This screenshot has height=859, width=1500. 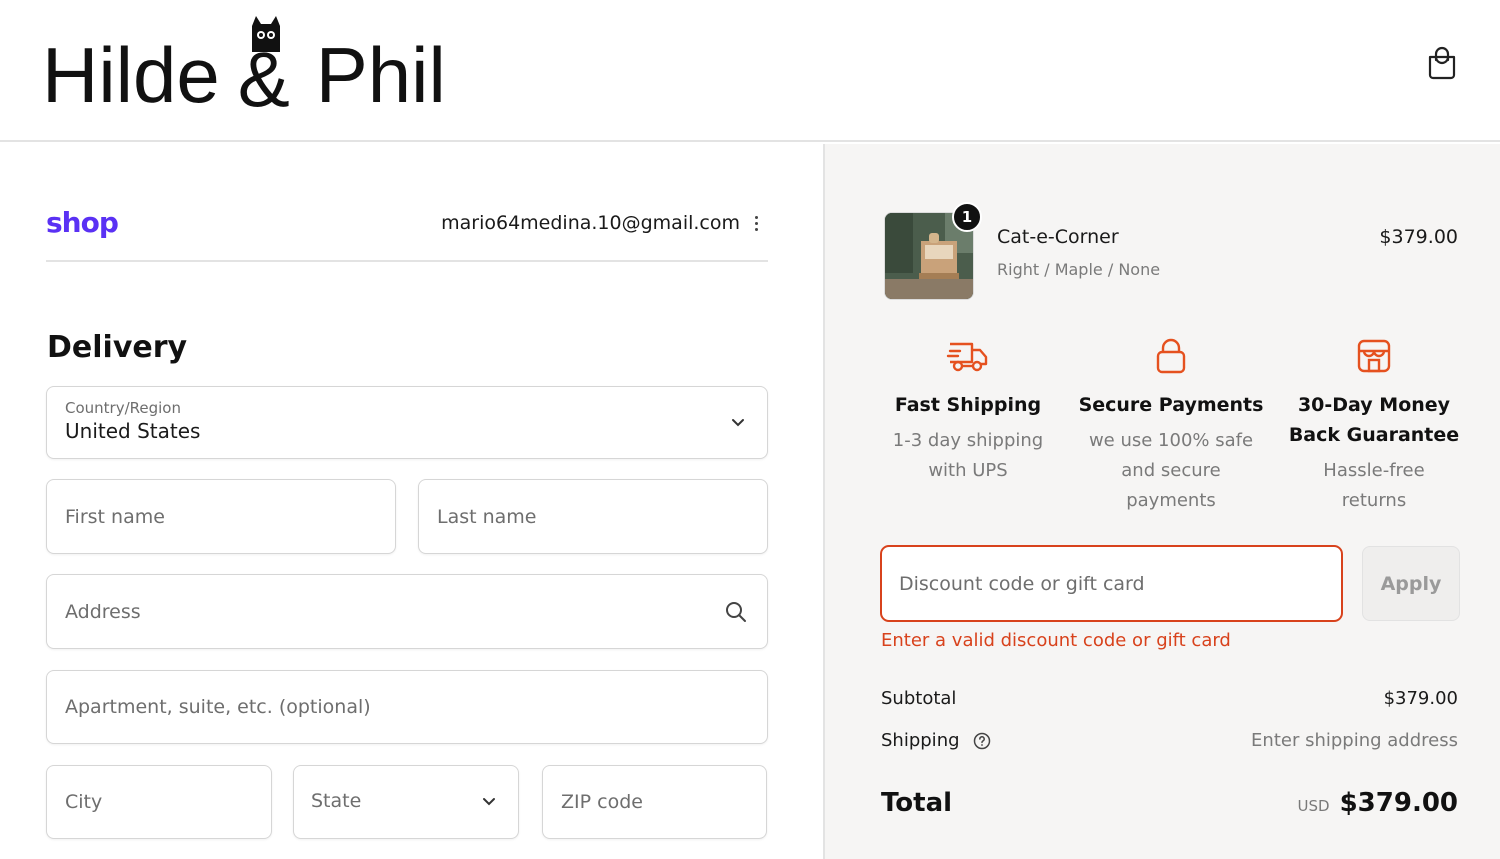 I want to click on shipping-label: Shipping, so click(x=920, y=740).